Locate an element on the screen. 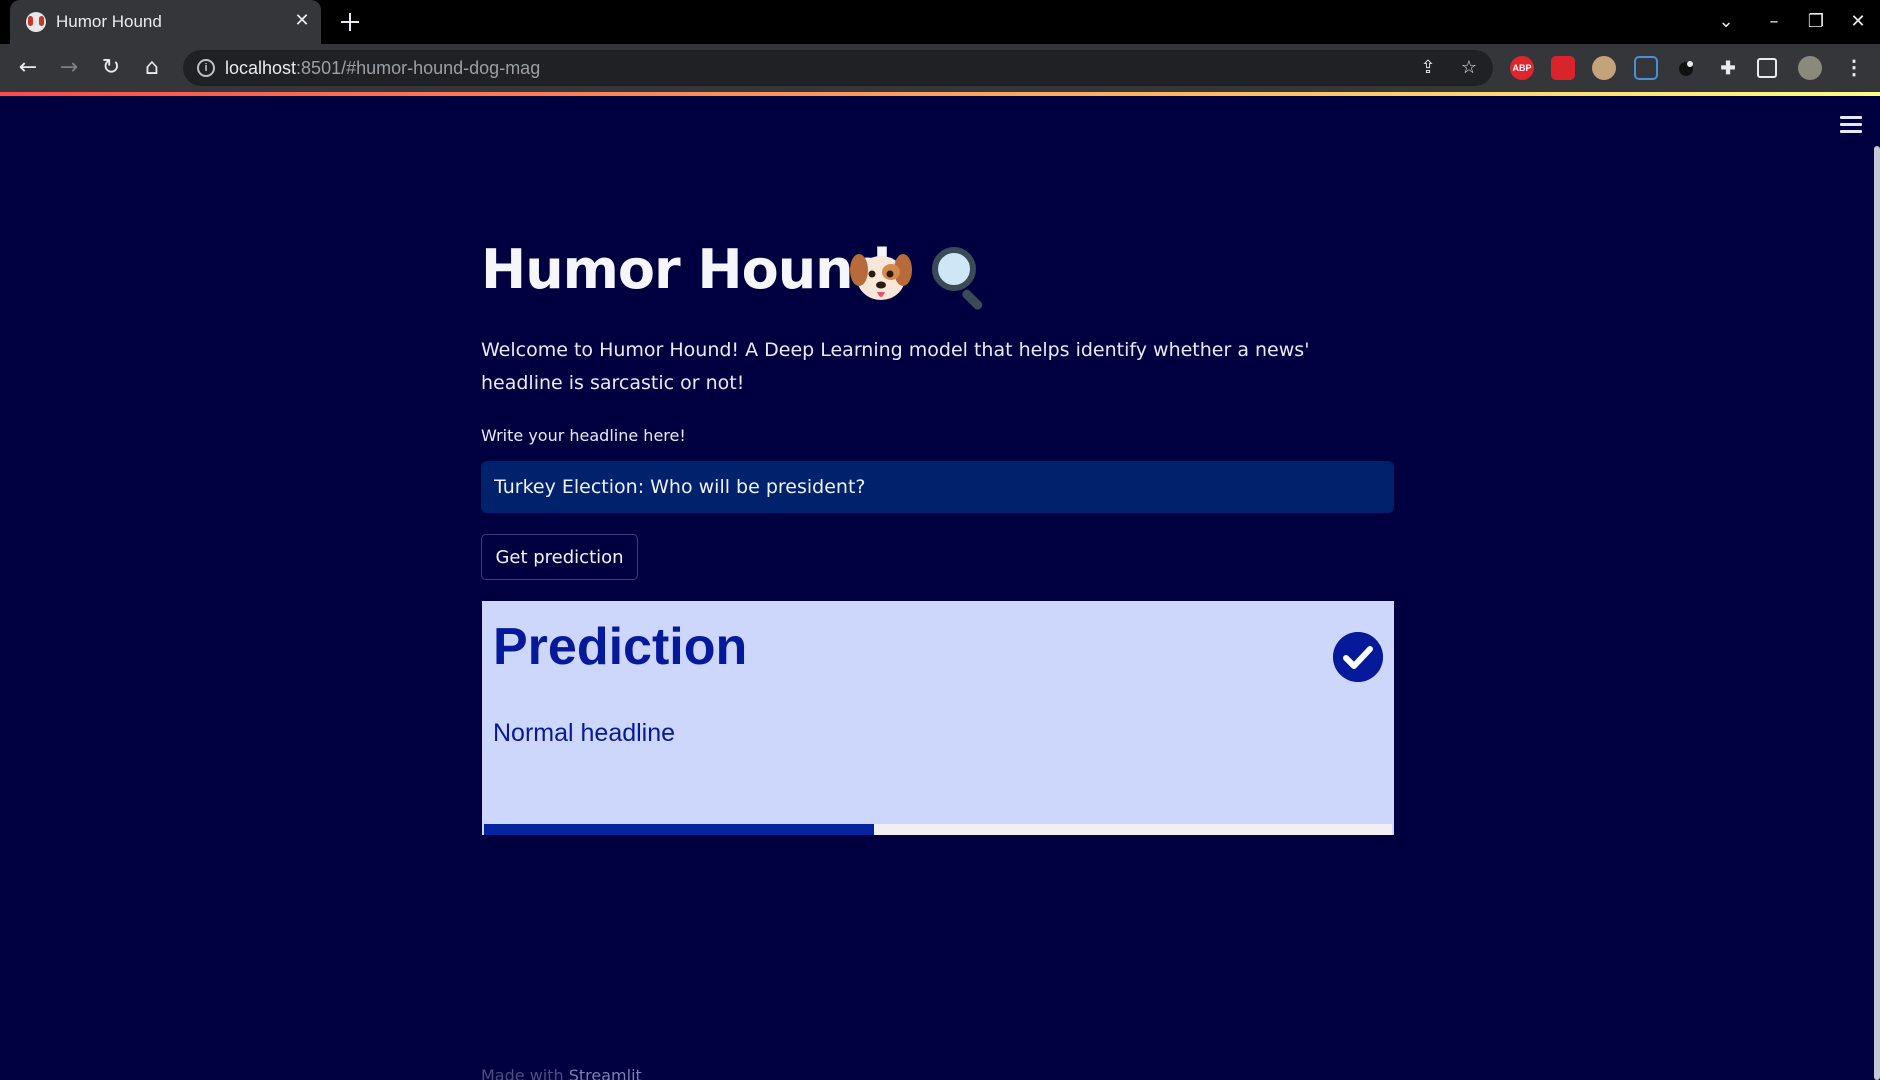 This screenshot has height=1080, width=1880. scrollbar is located at coordinates (1877, 613).